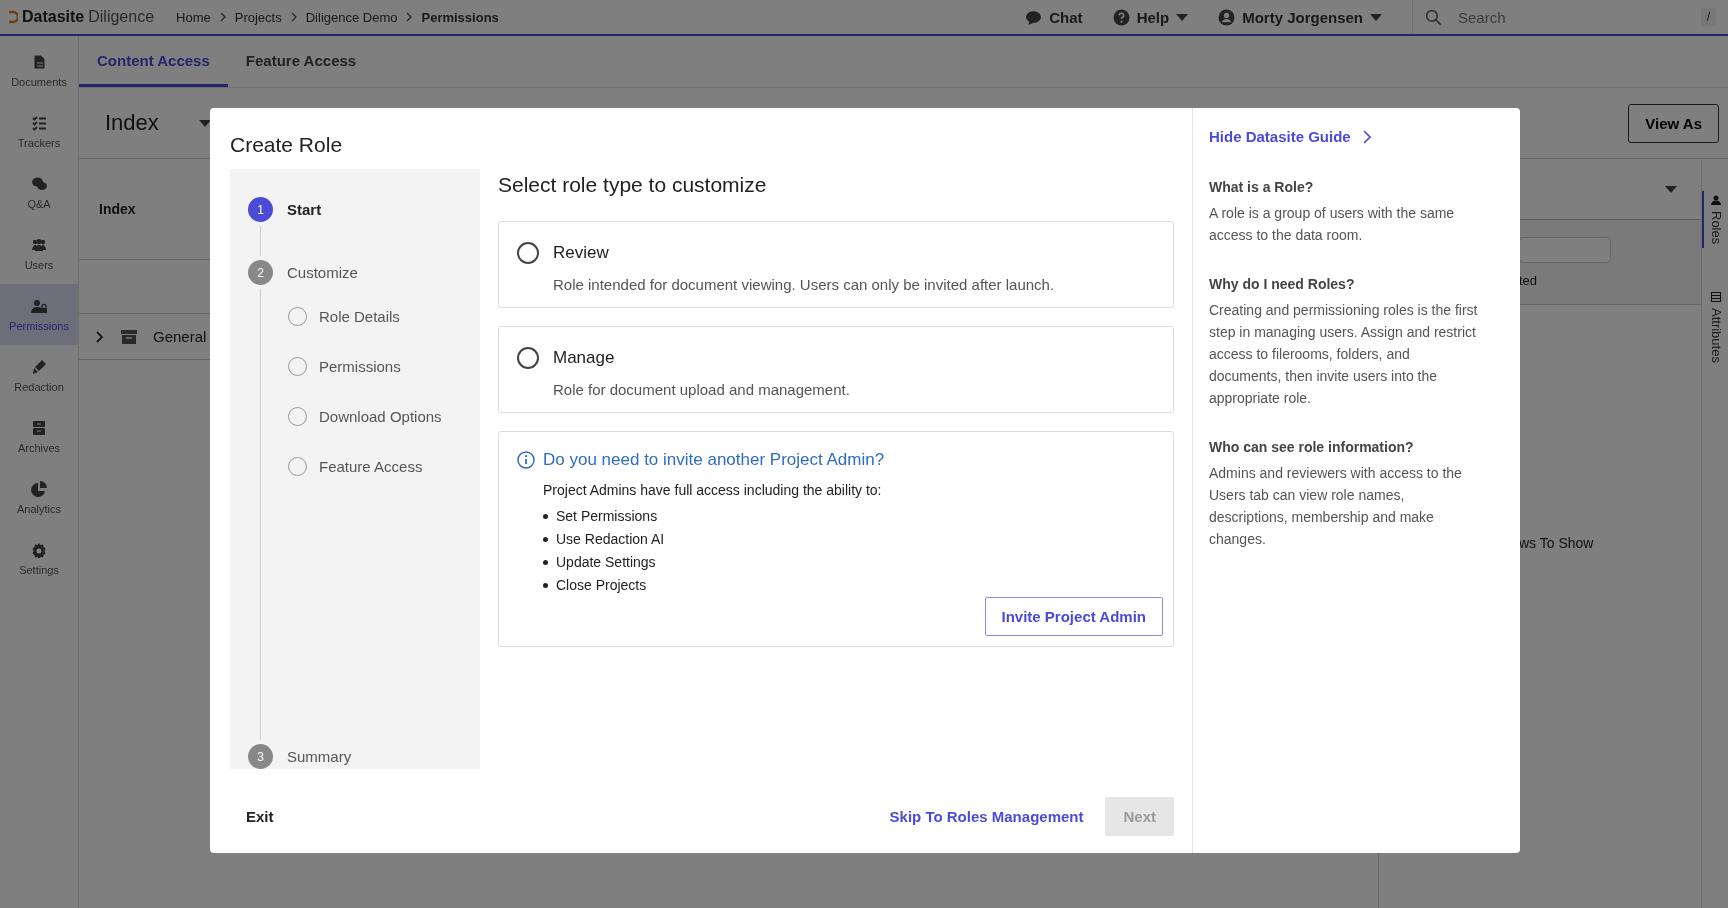 The height and width of the screenshot is (908, 1728). I want to click on sidebar-item: Redaction, so click(39, 375).